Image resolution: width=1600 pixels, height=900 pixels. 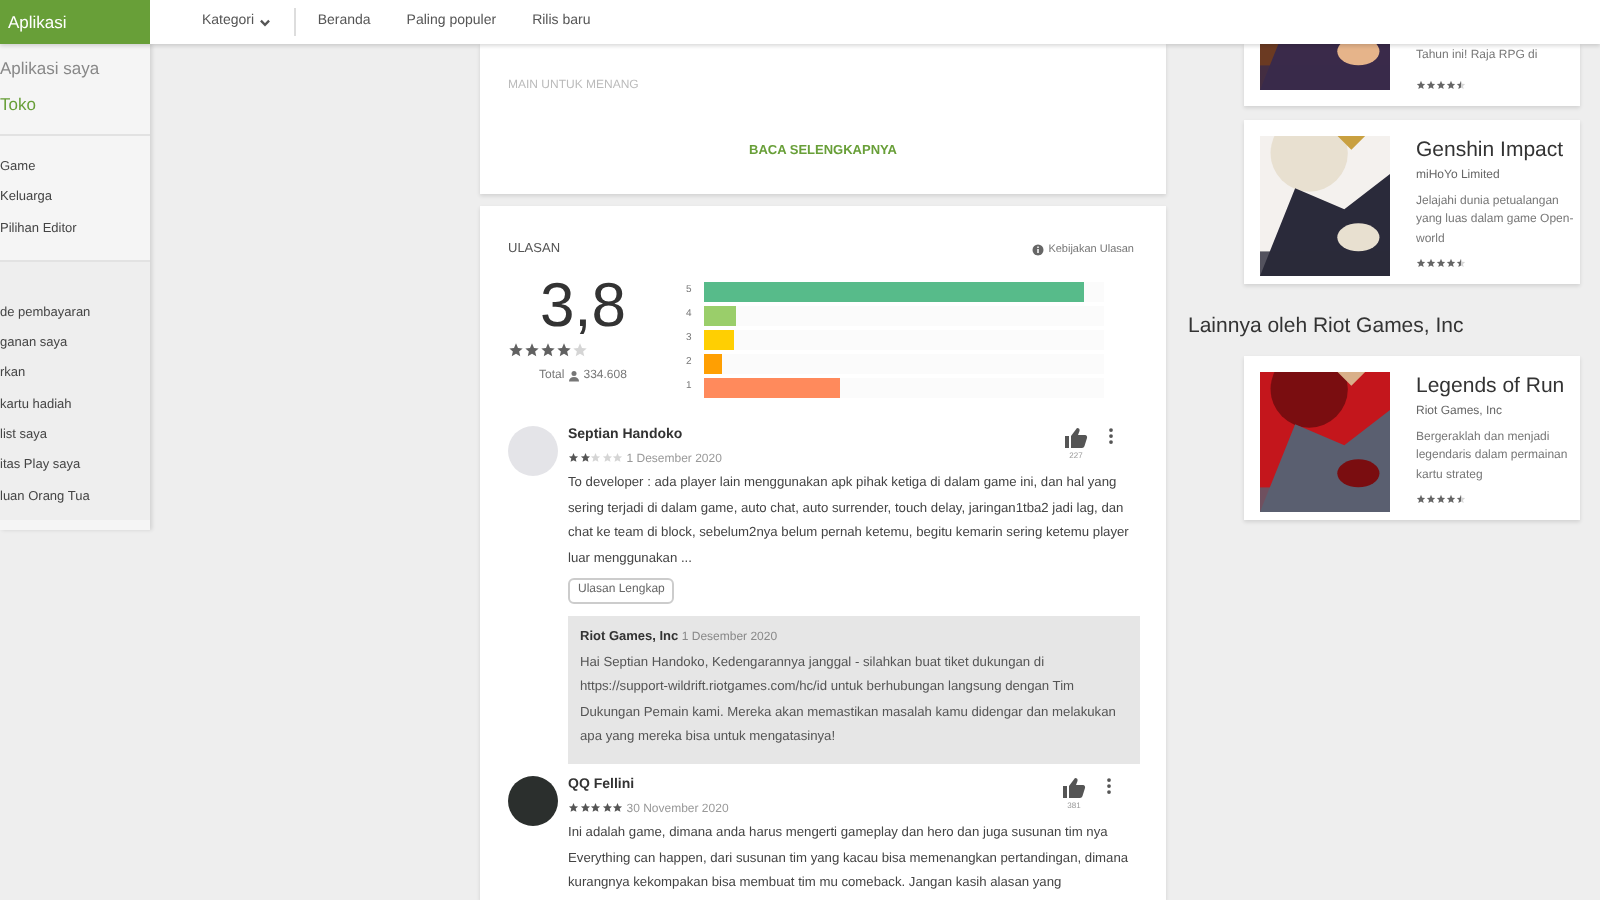 What do you see at coordinates (1327, 327) in the screenshot?
I see `section-title: Lainnya oleh Riot Games, Inc` at bounding box center [1327, 327].